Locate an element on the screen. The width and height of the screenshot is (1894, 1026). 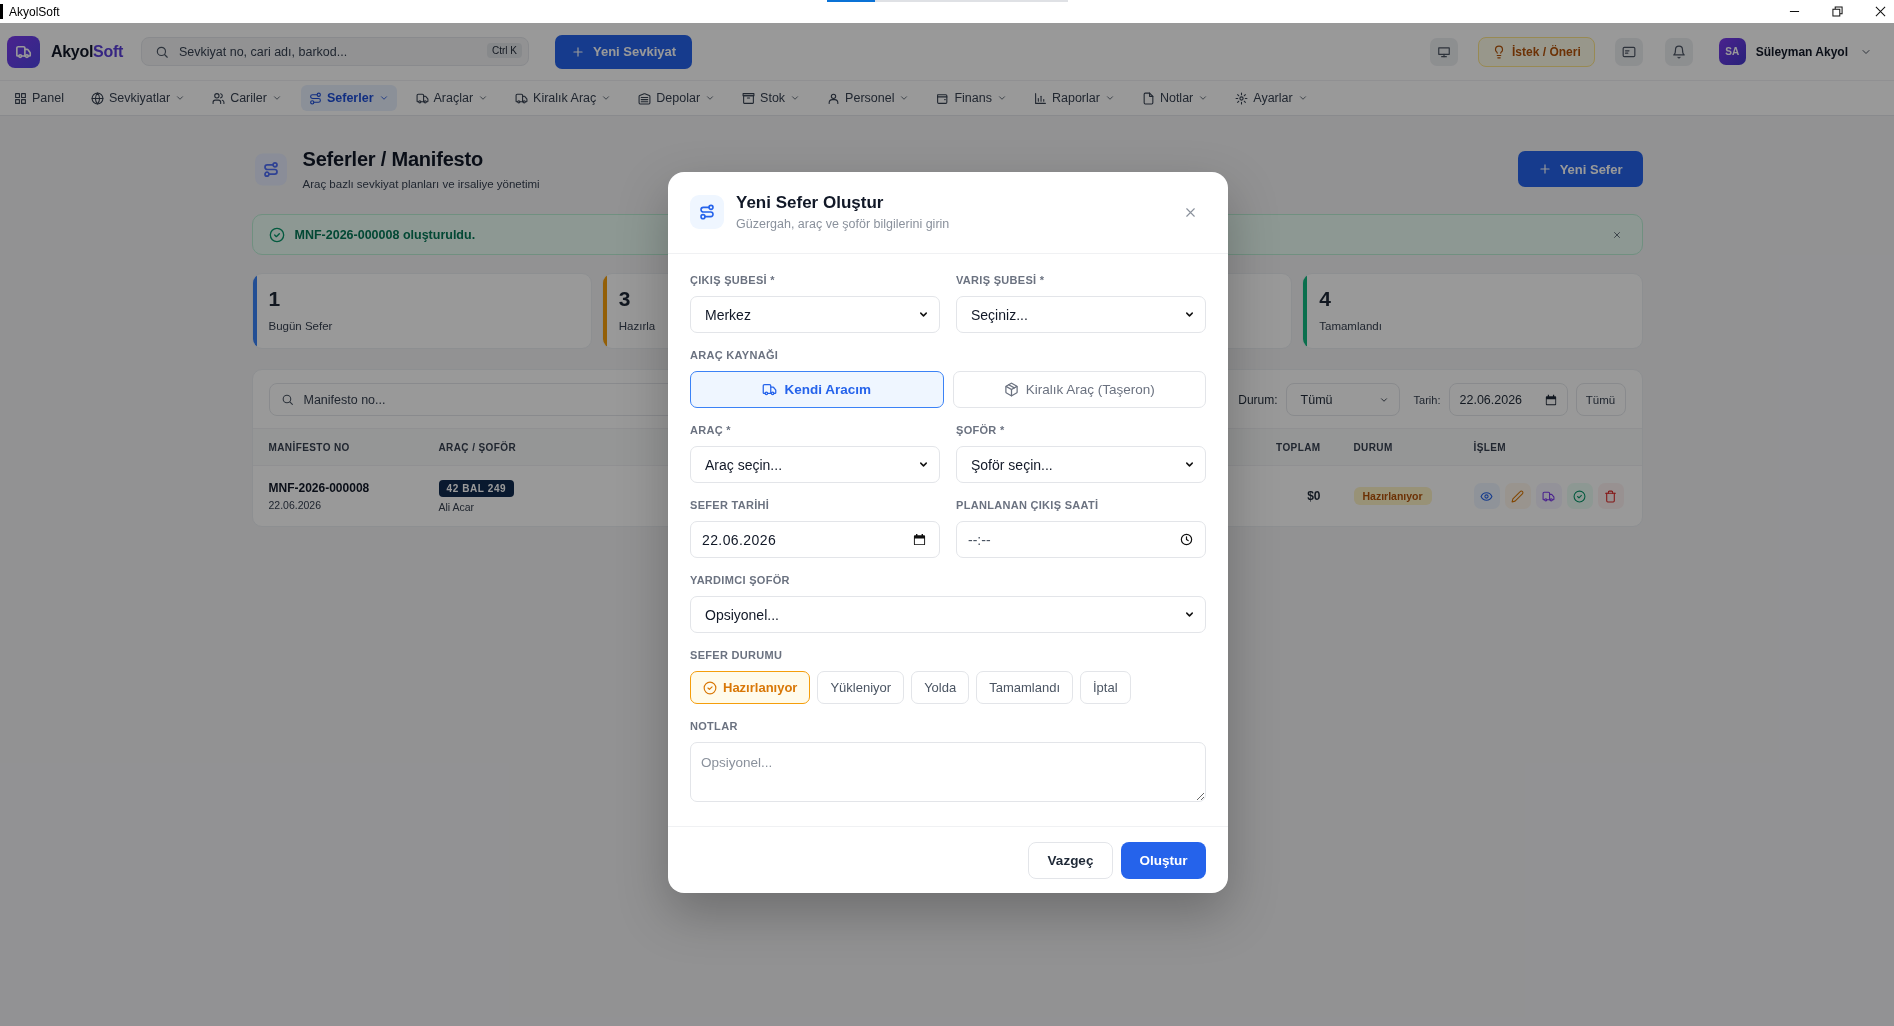
column-header: İŞLEM is located at coordinates (1490, 447).